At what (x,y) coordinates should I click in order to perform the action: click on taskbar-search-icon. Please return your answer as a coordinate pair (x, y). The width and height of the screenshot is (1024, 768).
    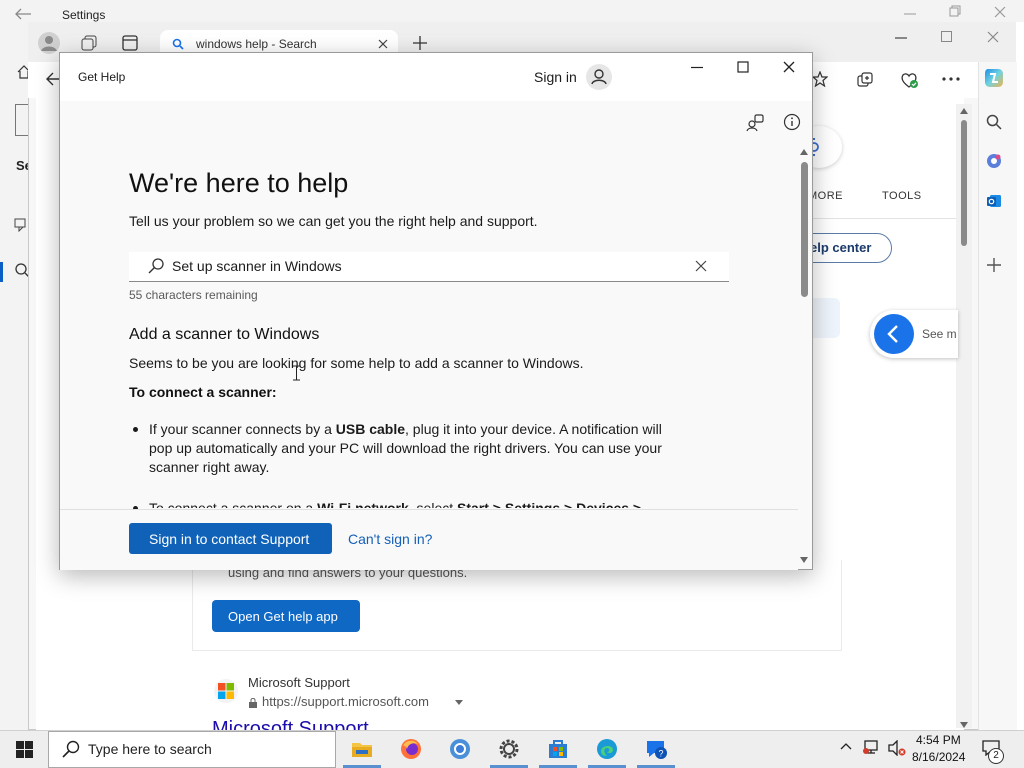
    Looking at the image, I should click on (71, 749).